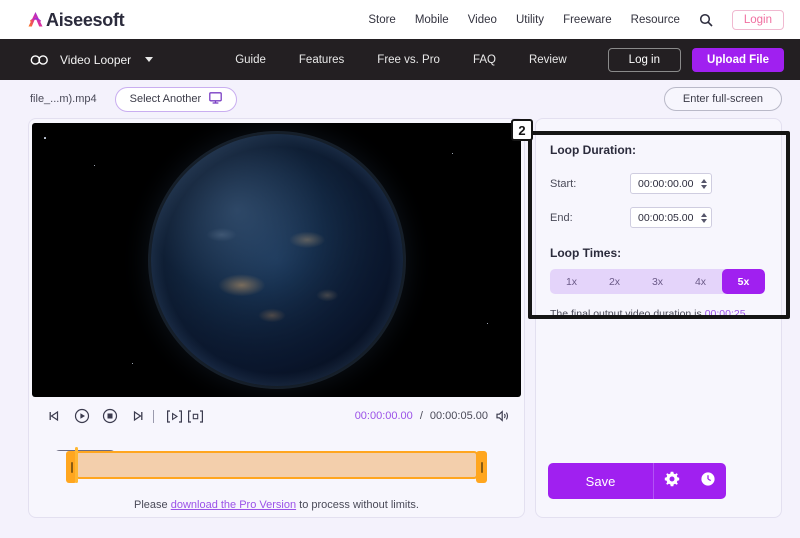 This screenshot has height=538, width=800. Describe the element at coordinates (738, 59) in the screenshot. I see `upload-file-button: Upload File` at that location.